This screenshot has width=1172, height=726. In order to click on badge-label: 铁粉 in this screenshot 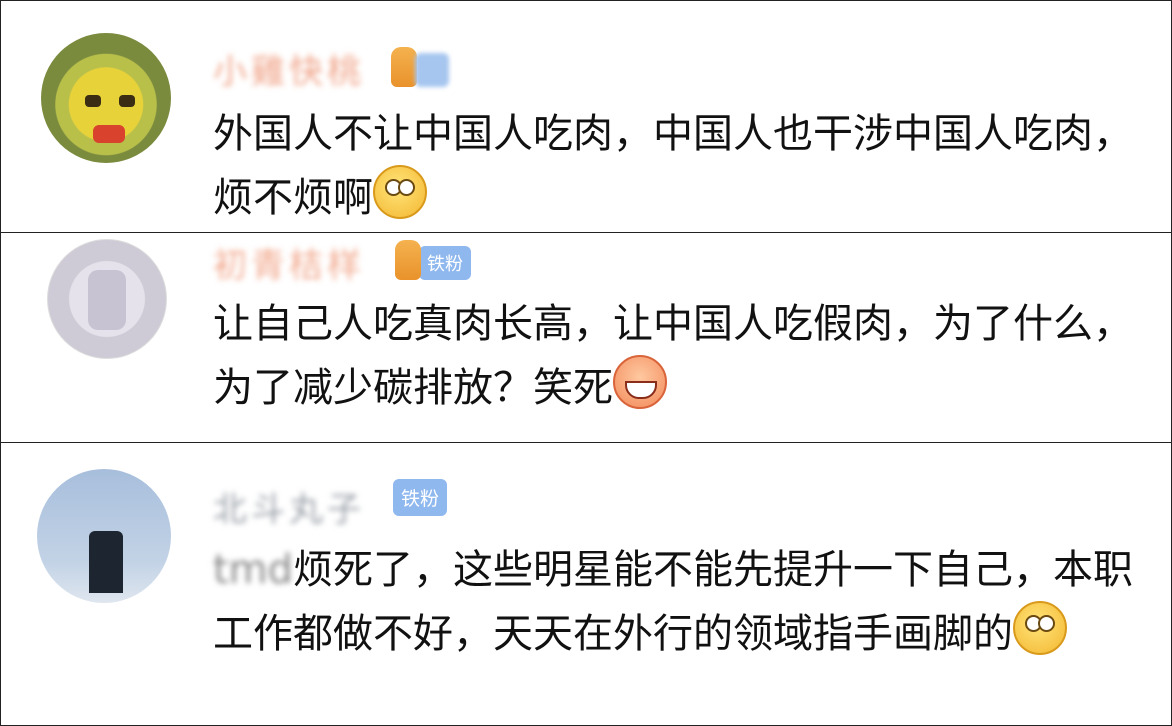, I will do `click(445, 263)`.